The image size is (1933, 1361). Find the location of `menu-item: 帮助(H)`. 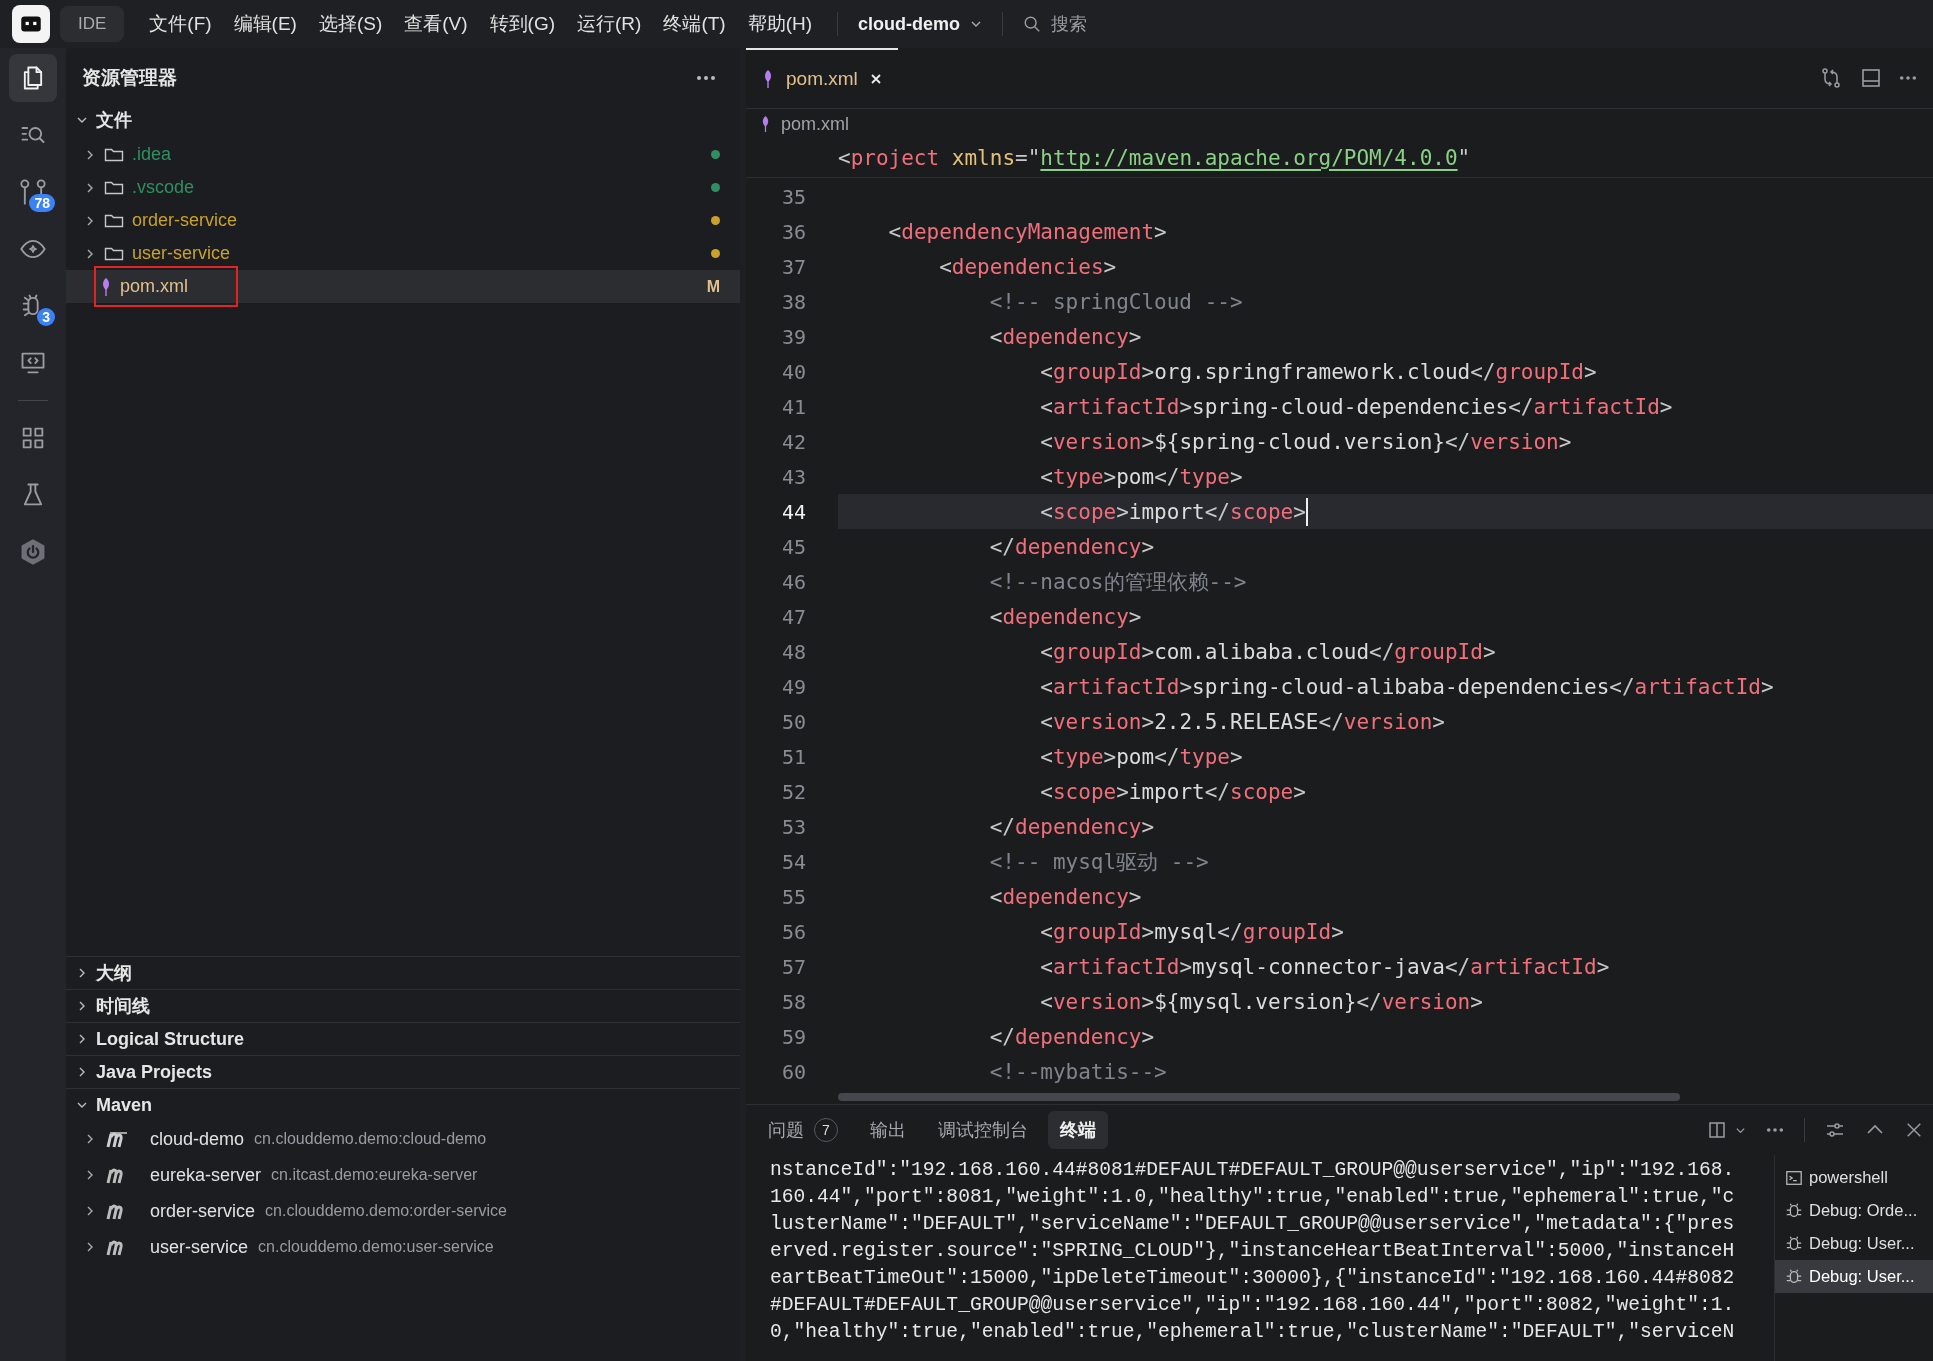

menu-item: 帮助(H) is located at coordinates (780, 24).